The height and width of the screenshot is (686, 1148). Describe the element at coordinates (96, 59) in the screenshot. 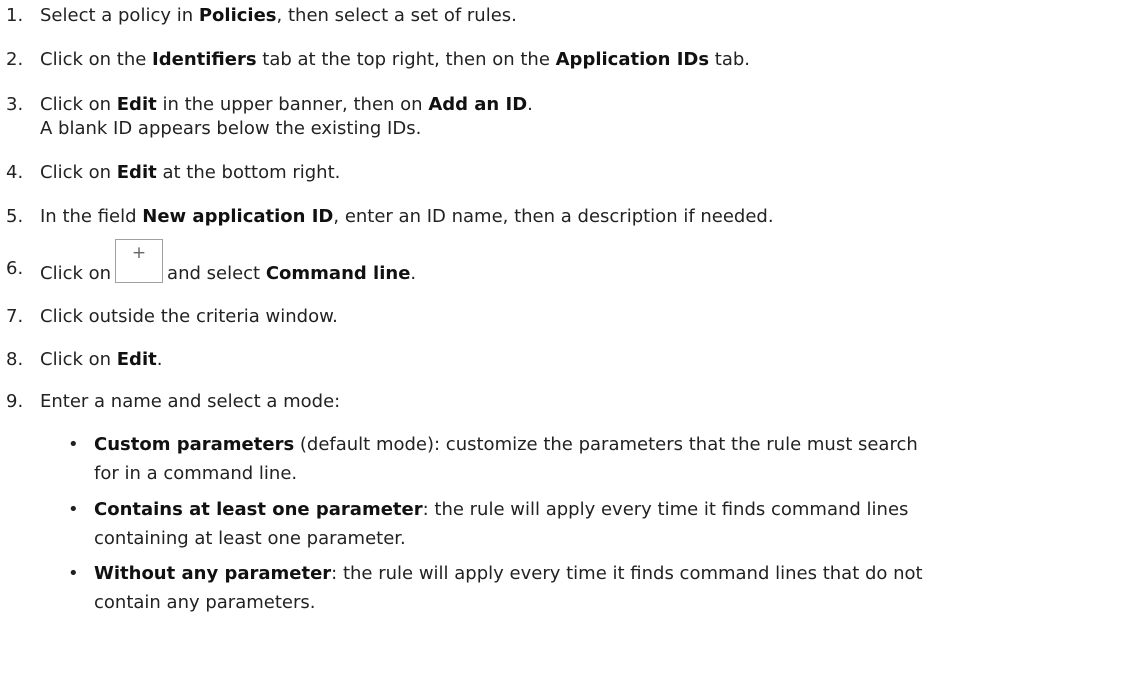

I see `text-run: Click on the` at that location.